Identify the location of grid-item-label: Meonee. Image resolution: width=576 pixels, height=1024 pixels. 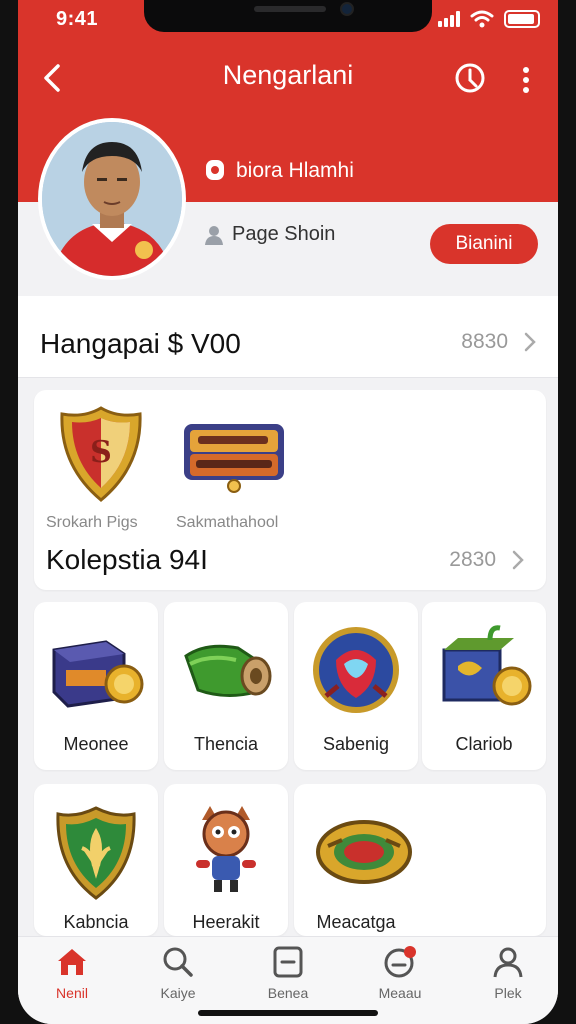
(96, 744).